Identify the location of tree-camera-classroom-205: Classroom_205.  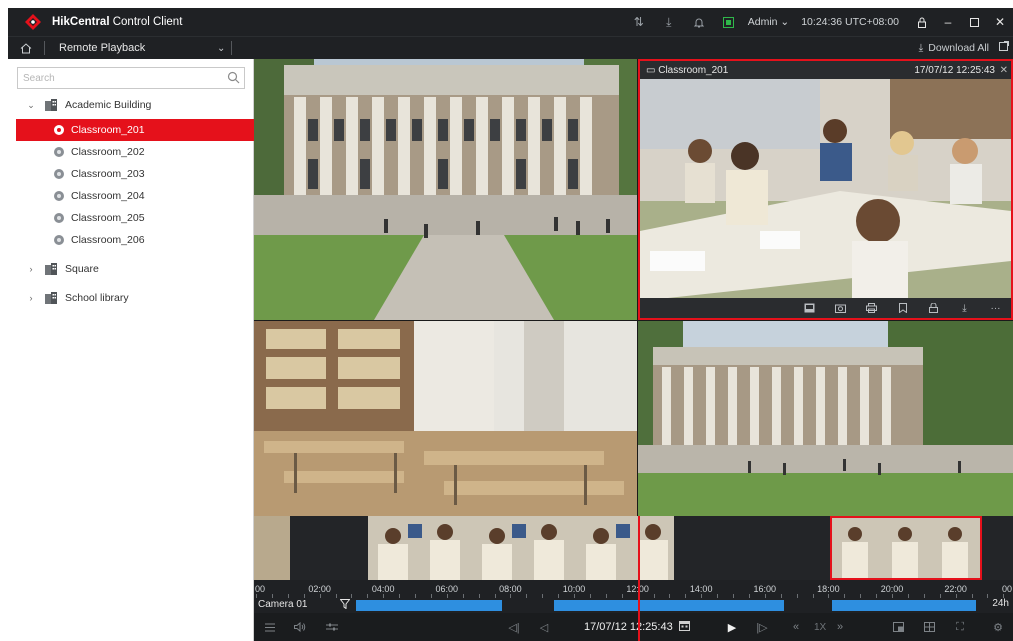
(131, 218).